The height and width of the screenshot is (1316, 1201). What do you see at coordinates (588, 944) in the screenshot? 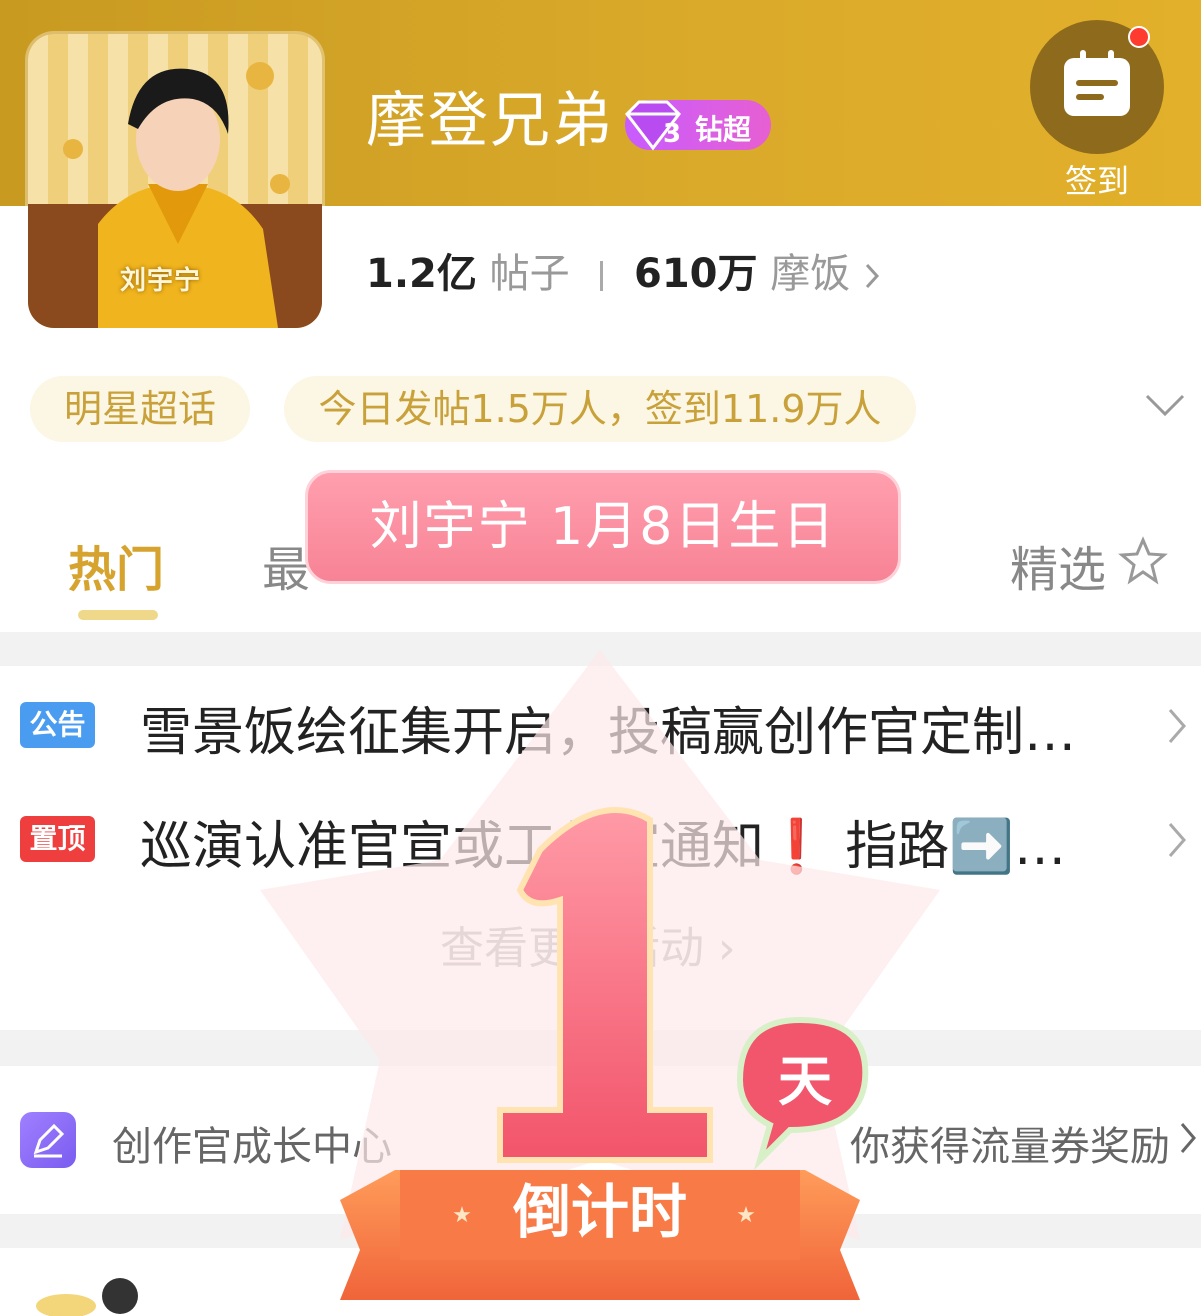
I see `more-activities-link: 查看更多活动 ›` at bounding box center [588, 944].